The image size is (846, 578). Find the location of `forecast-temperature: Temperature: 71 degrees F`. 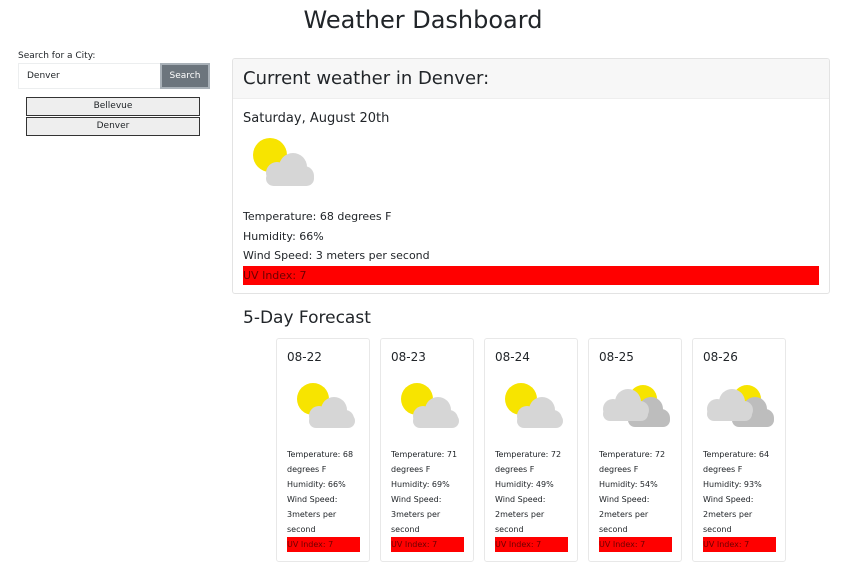

forecast-temperature: Temperature: 71 degrees F is located at coordinates (424, 462).